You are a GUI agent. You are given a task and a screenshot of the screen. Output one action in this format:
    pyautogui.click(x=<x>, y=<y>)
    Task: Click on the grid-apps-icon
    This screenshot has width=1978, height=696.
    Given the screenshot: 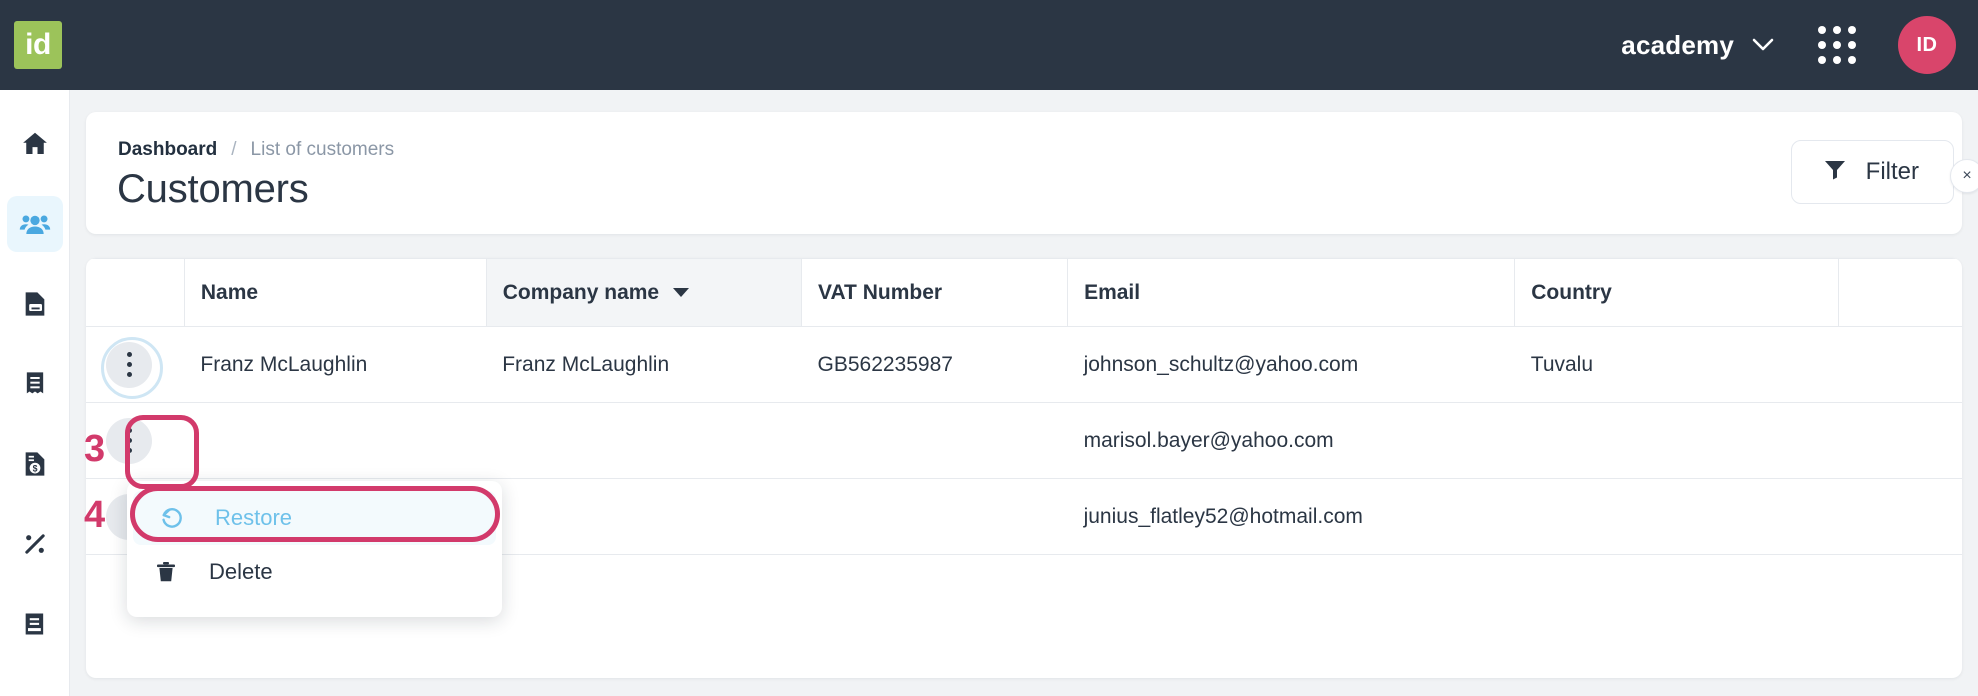 What is the action you would take?
    pyautogui.click(x=1837, y=45)
    